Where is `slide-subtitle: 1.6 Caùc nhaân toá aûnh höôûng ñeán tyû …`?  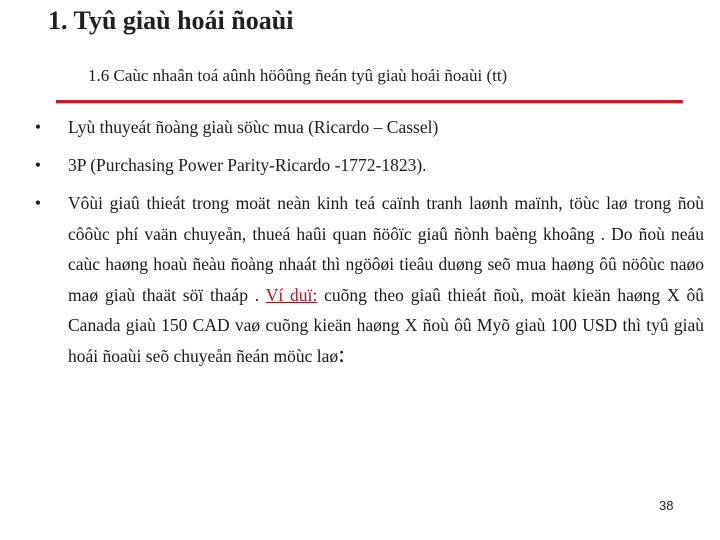
slide-subtitle: 1.6 Caùc nhaân toá aûnh höôûng ñeán tyû … is located at coordinates (298, 75).